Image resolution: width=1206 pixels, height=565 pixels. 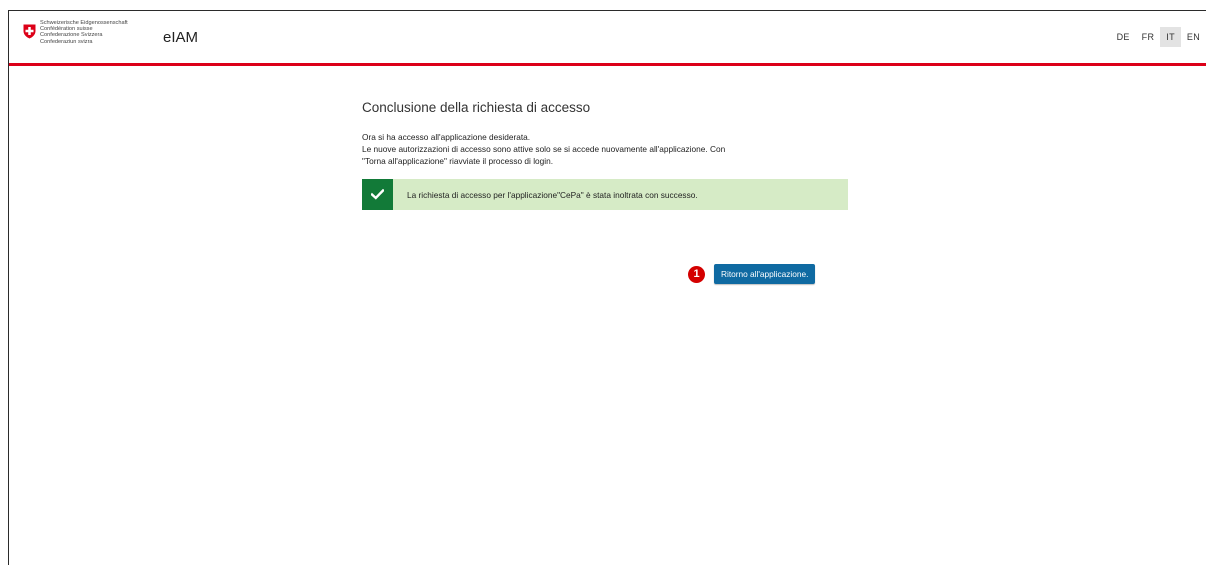 I want to click on app-title: eIAM, so click(x=181, y=37).